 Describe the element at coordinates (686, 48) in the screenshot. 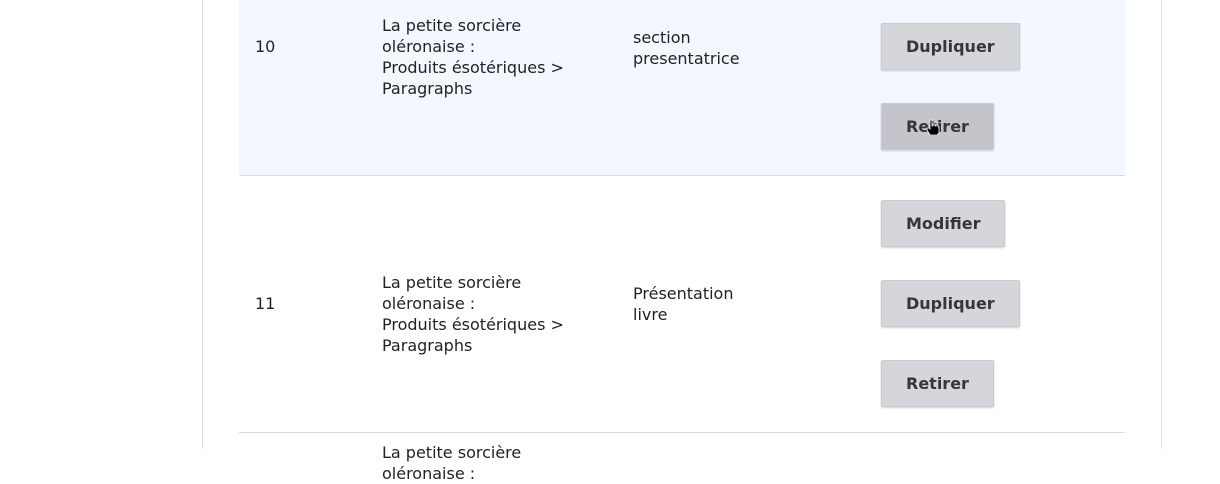

I see `row-section: section presentatrice` at that location.